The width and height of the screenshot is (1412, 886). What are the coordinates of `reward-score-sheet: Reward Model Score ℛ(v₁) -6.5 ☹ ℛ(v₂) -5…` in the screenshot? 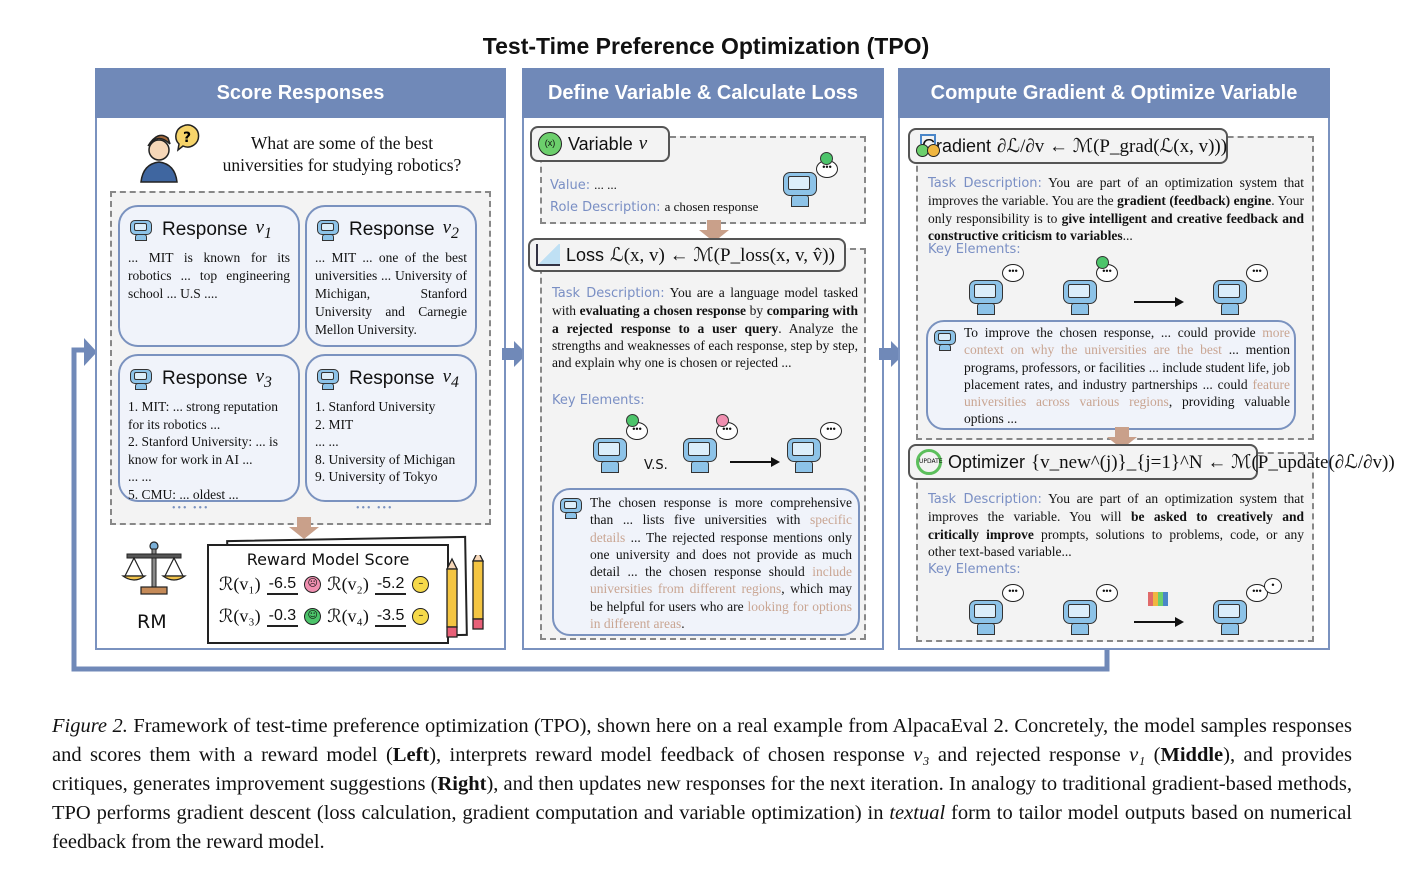 It's located at (328, 594).